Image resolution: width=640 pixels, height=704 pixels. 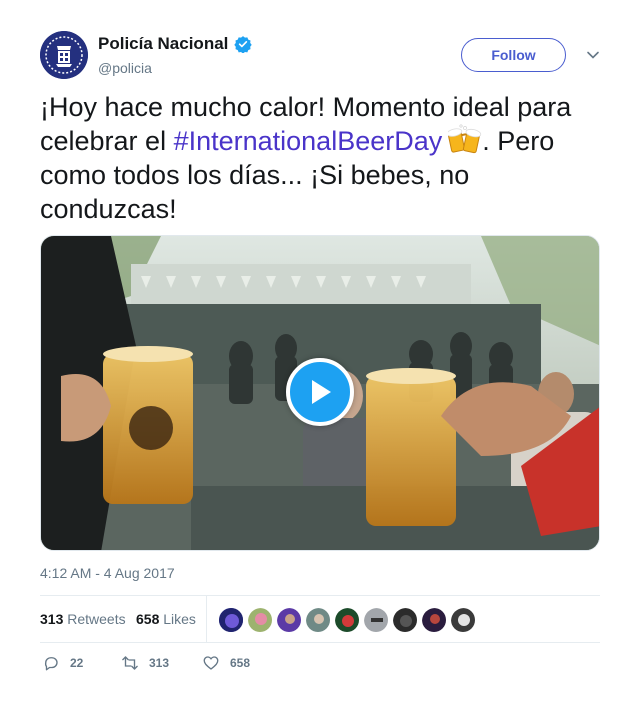 What do you see at coordinates (308, 141) in the screenshot?
I see `hashtag-link: #InternationalBeerDay` at bounding box center [308, 141].